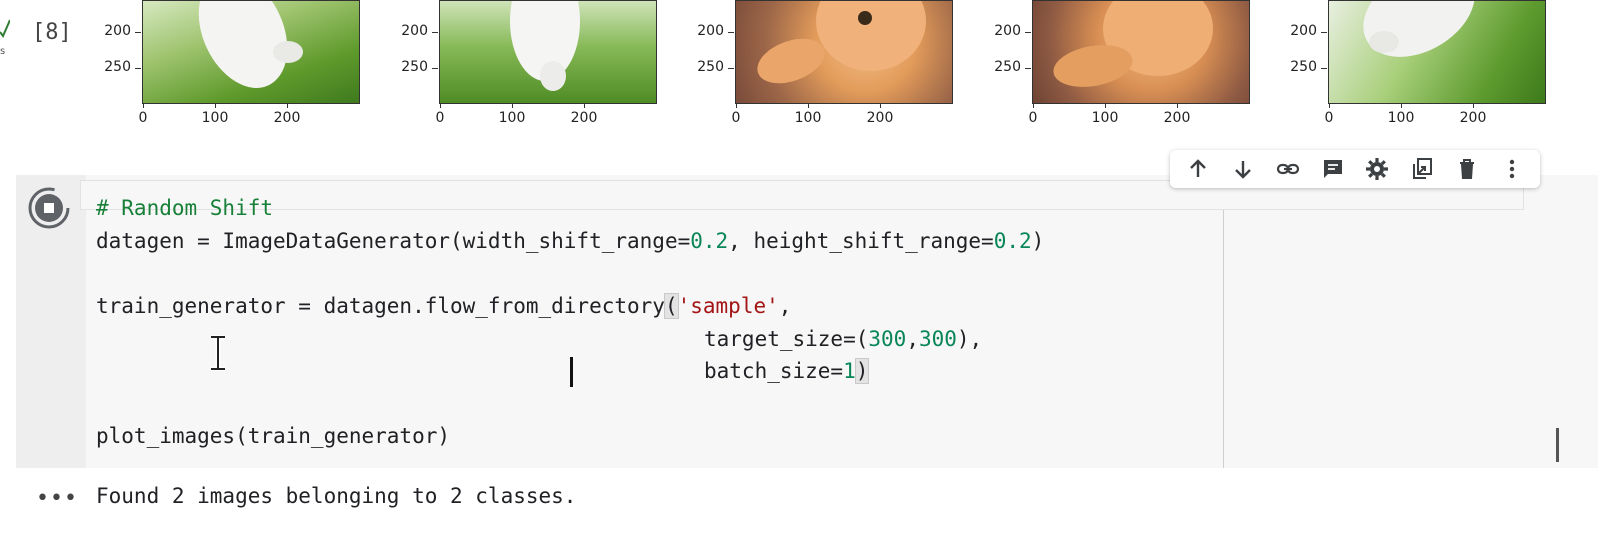  I want to click on comment-icon, so click(1332, 169).